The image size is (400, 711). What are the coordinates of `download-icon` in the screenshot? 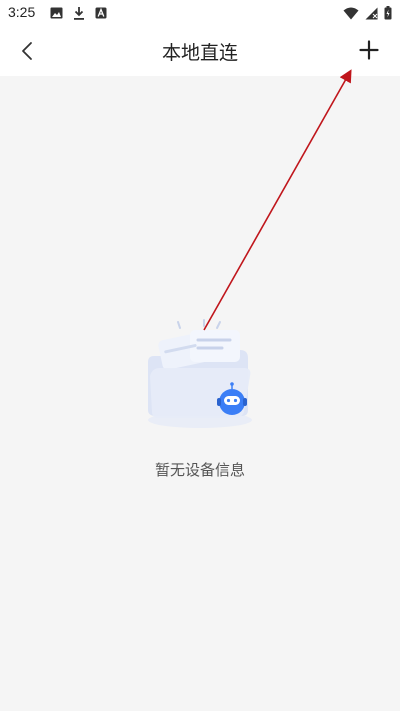 It's located at (79, 13).